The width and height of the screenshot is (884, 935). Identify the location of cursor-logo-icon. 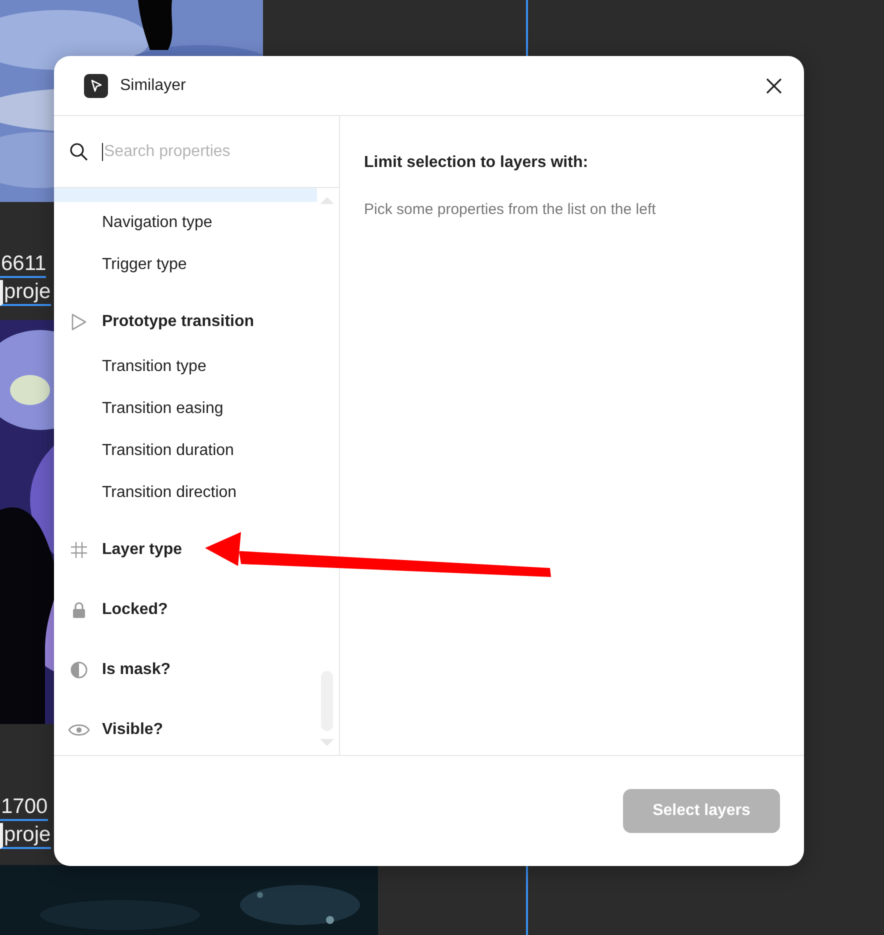
(96, 86).